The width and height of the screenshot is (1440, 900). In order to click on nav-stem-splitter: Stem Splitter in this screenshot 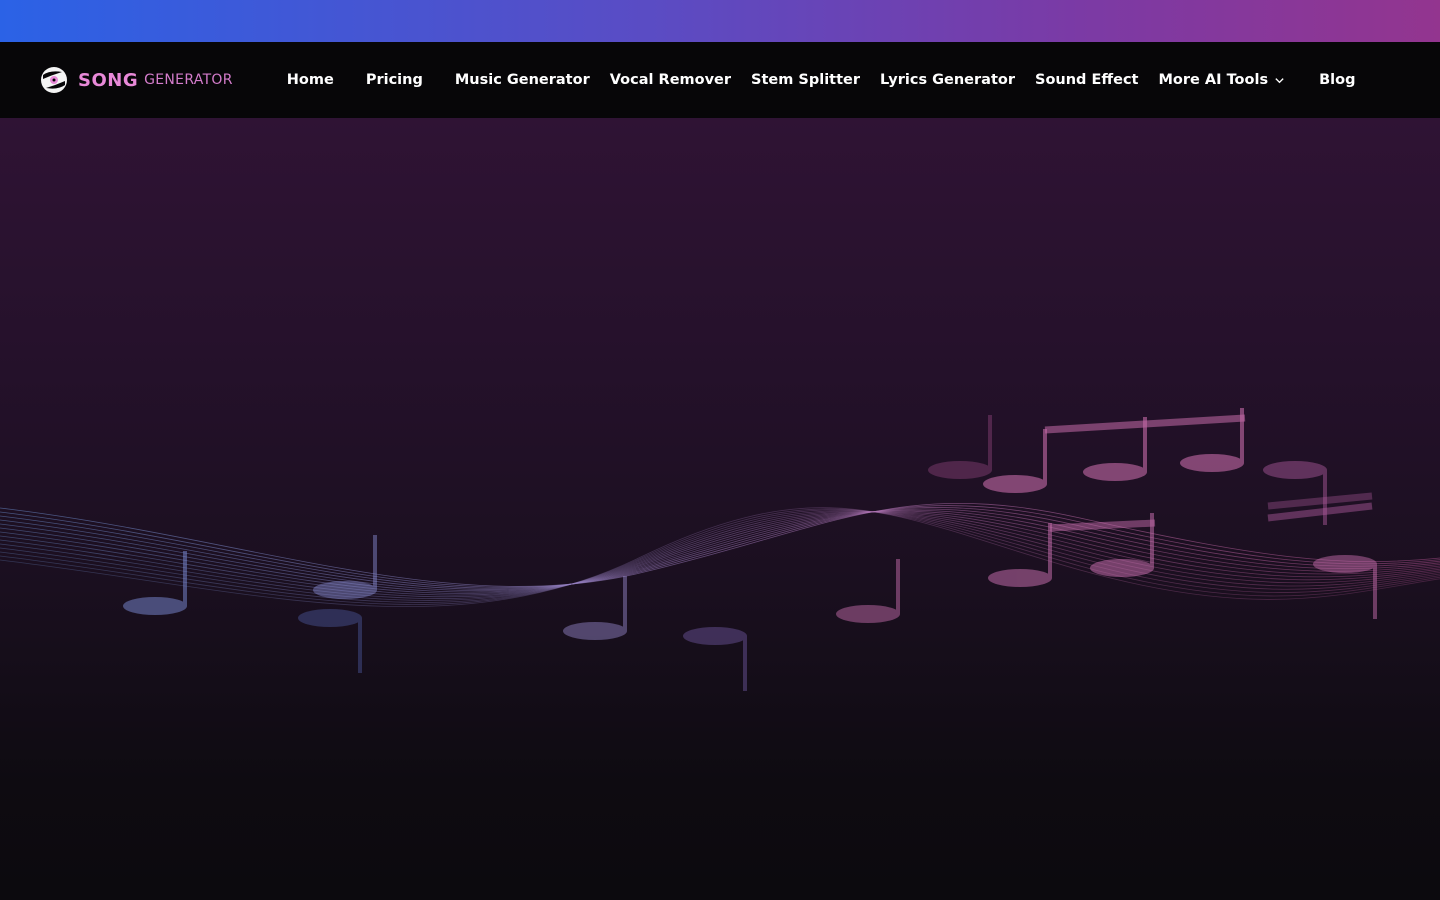, I will do `click(805, 80)`.